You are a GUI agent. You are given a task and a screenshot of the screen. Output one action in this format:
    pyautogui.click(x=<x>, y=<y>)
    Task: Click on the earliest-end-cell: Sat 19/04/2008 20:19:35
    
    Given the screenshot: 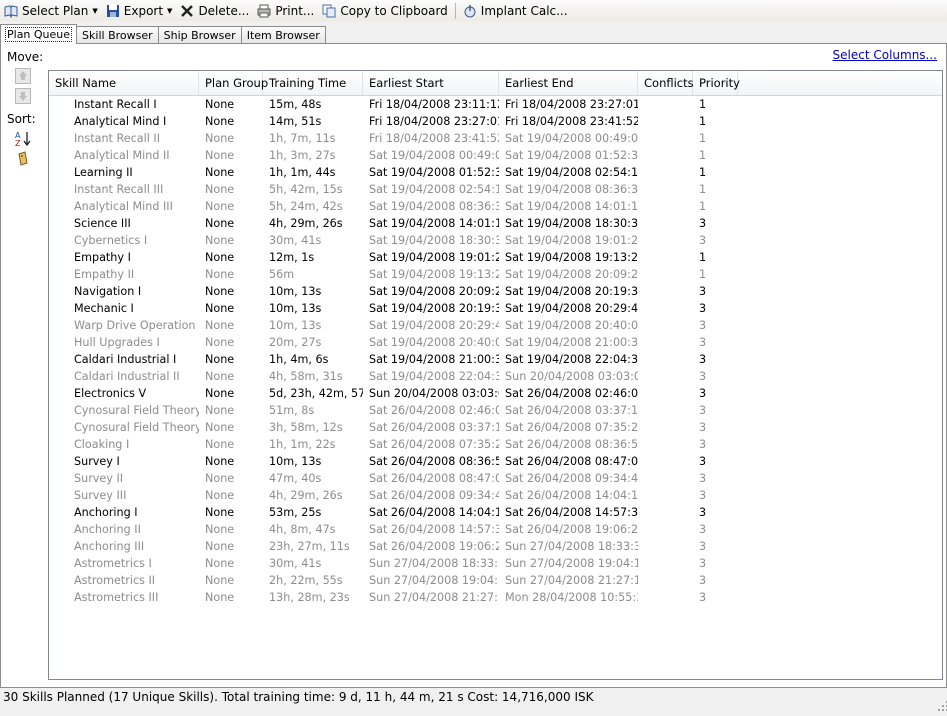 What is the action you would take?
    pyautogui.click(x=571, y=291)
    